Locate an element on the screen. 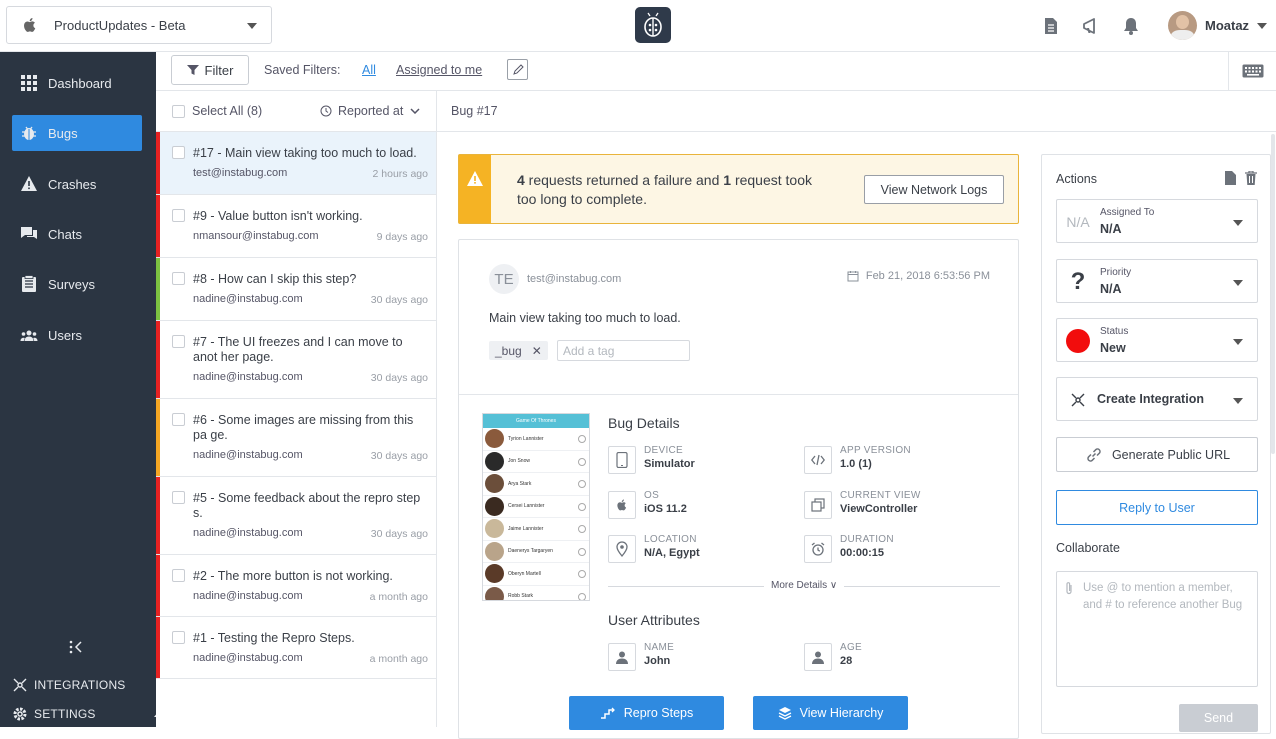 The width and height of the screenshot is (1276, 739). sidebar-item-chats: Chats is located at coordinates (77, 234).